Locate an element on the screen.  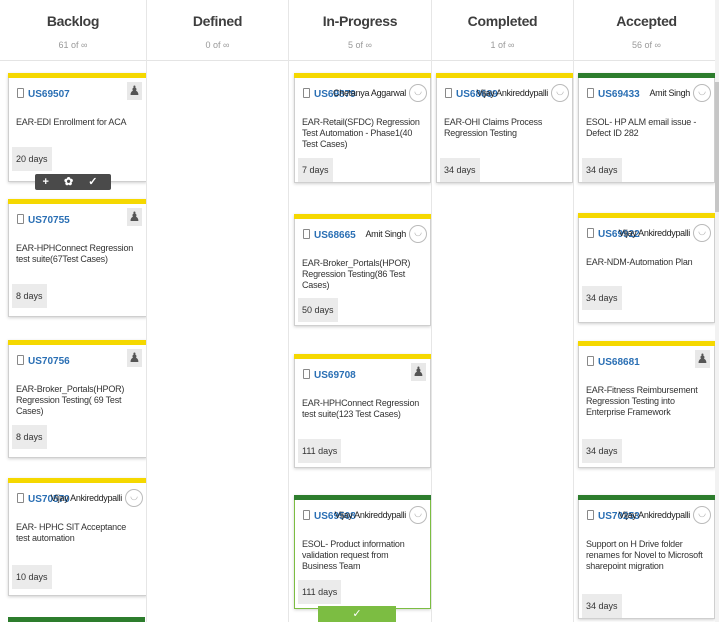
column-header: Defined 0 of ∞ is located at coordinates (217, 30).